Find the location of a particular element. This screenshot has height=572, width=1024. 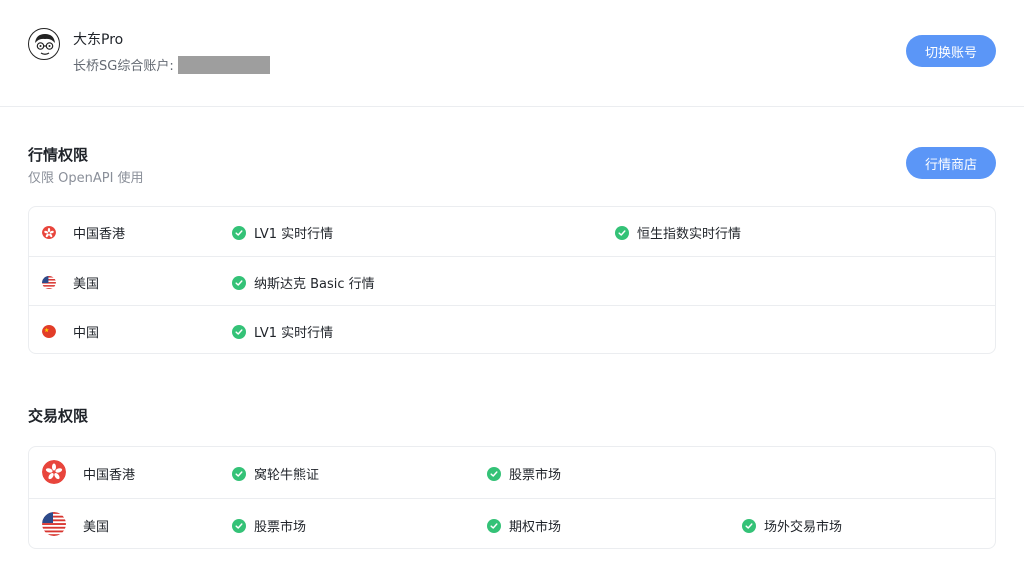

permission-item: 窝轮牛熊证 is located at coordinates (275, 473).